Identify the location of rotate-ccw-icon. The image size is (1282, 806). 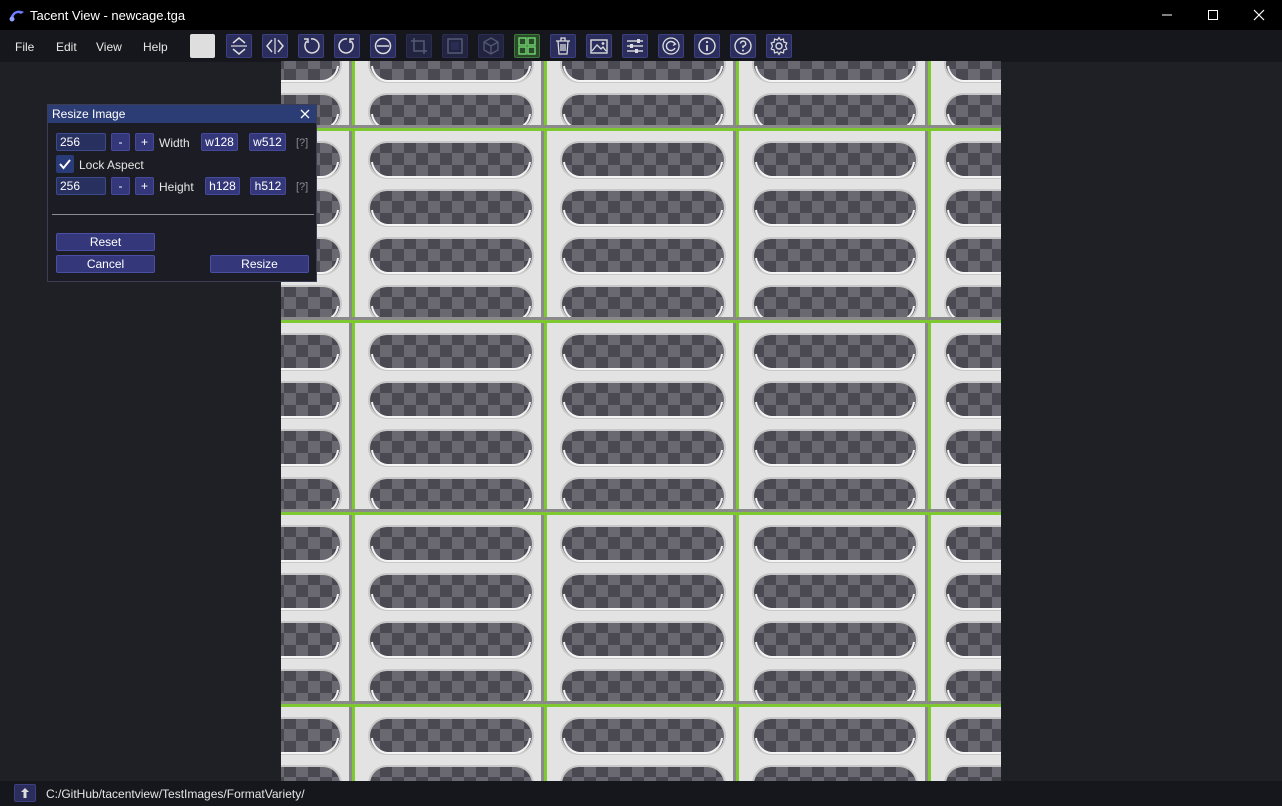
(312, 46).